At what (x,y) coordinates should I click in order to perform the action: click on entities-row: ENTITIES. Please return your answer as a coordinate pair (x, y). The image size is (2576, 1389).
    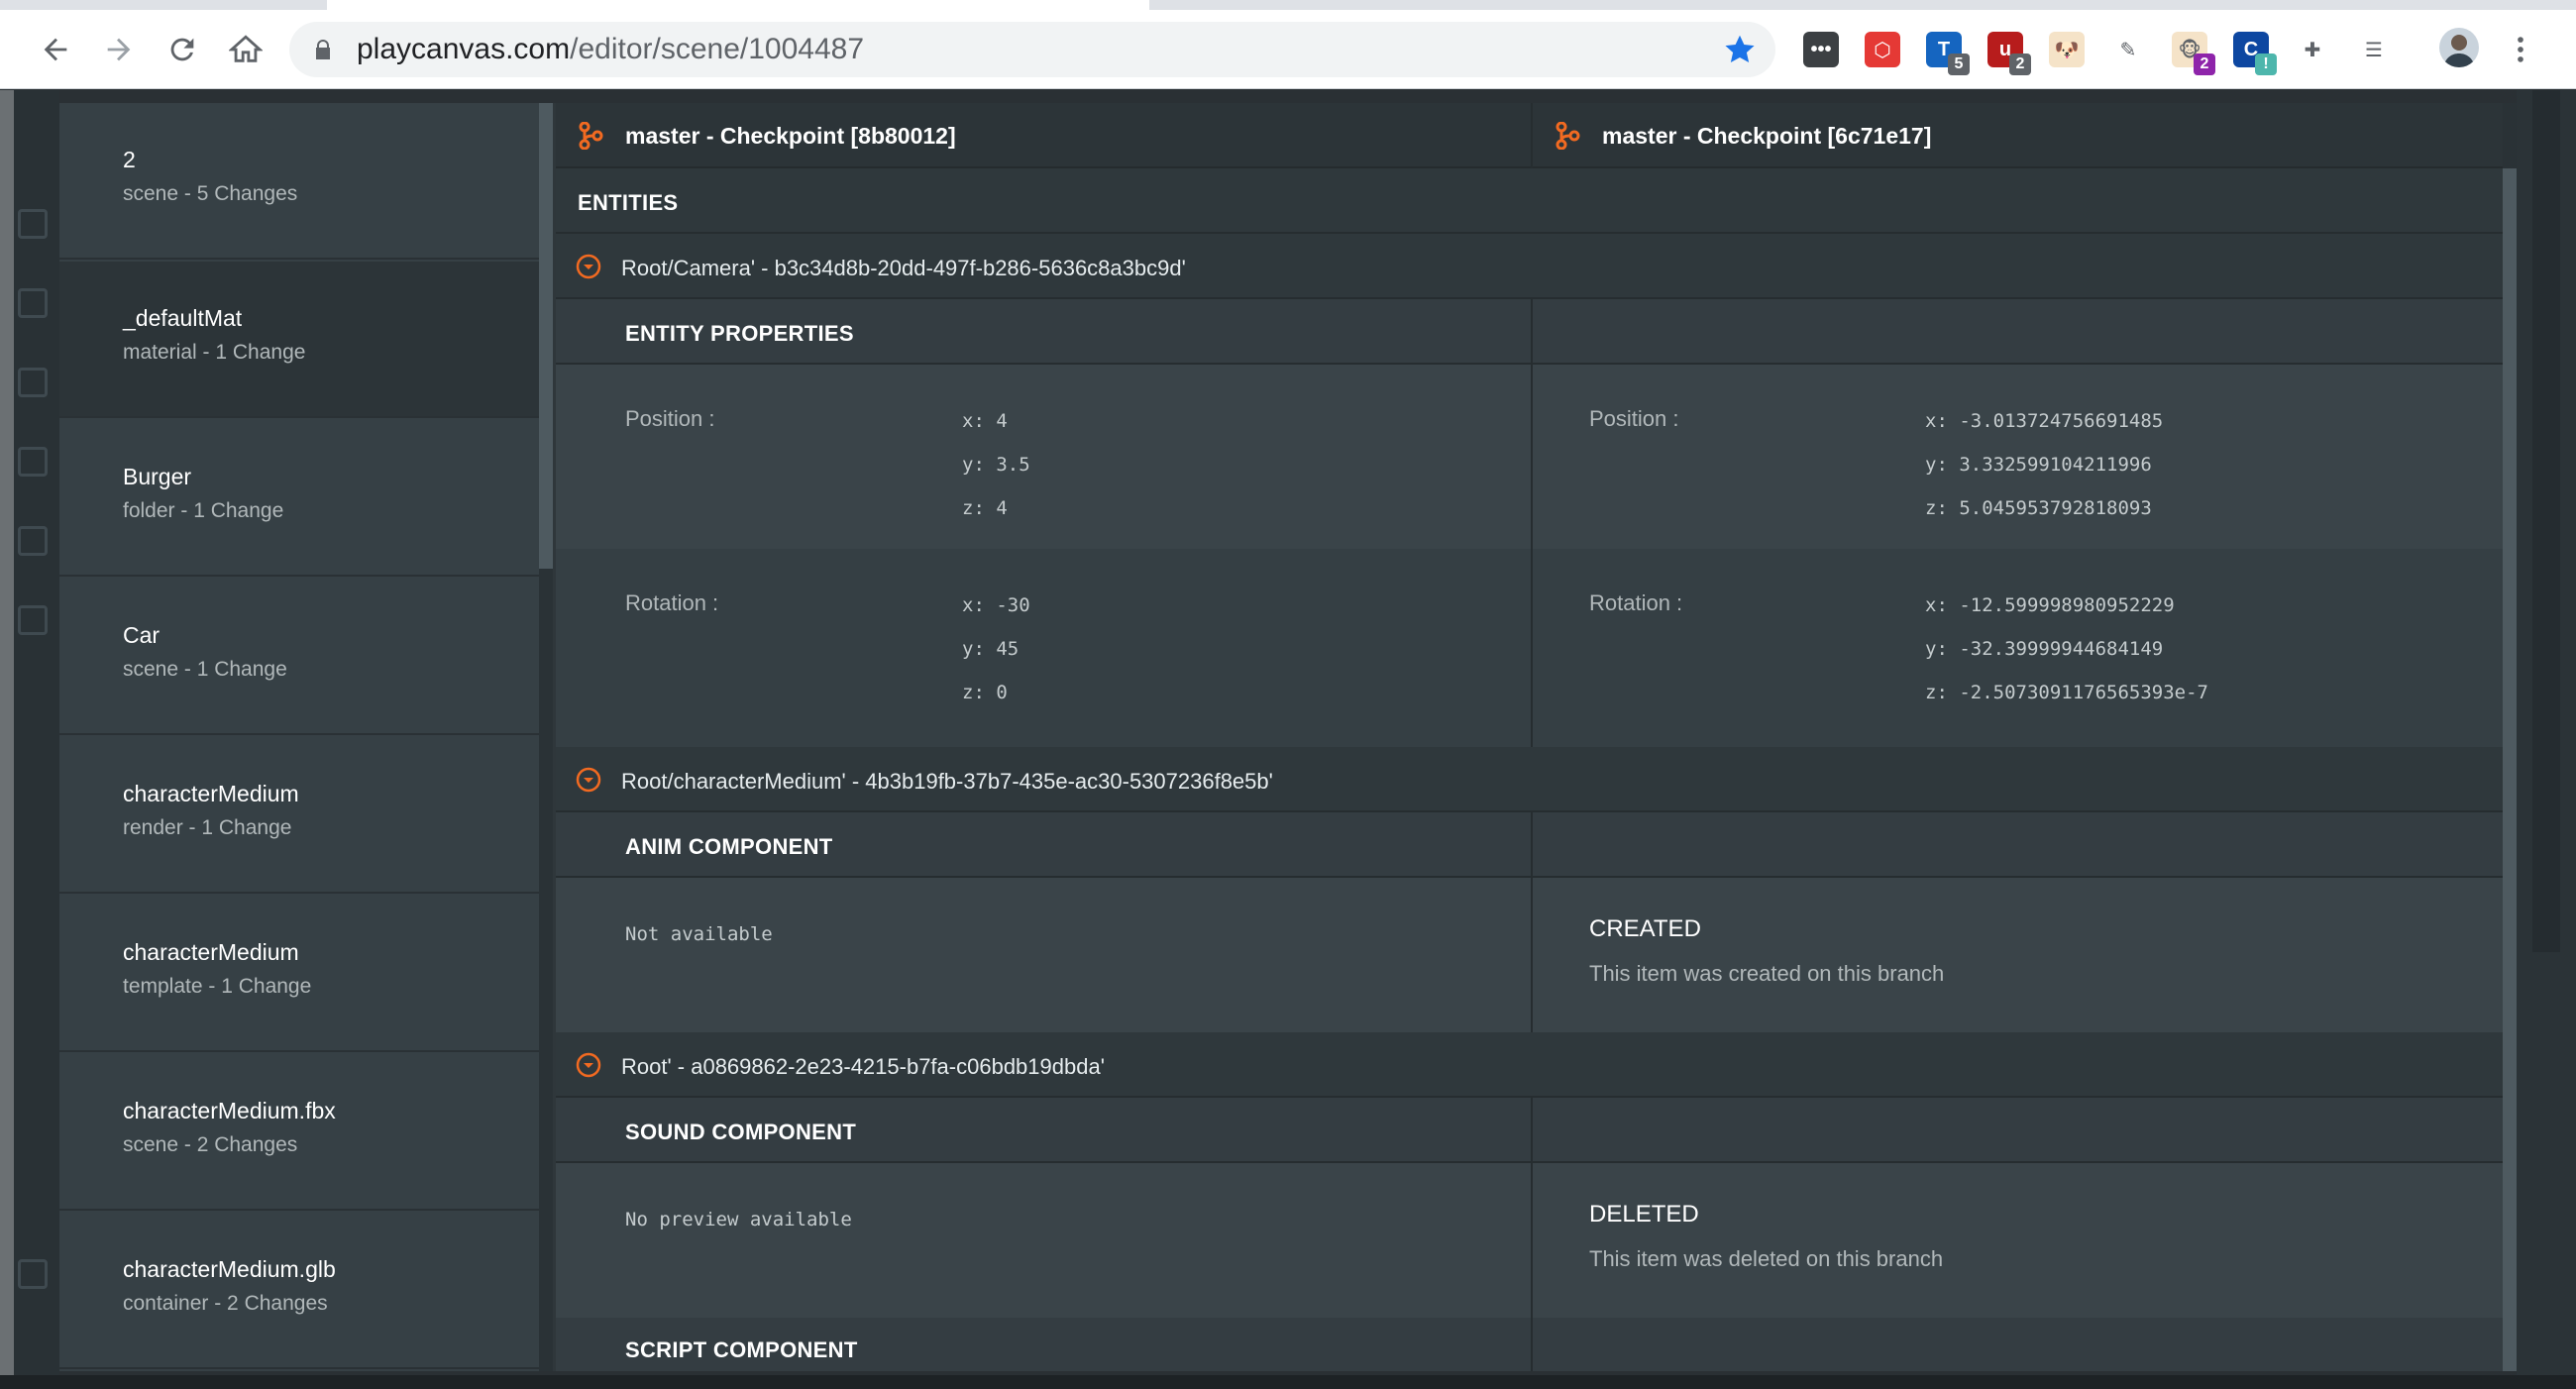
    Looking at the image, I should click on (1529, 201).